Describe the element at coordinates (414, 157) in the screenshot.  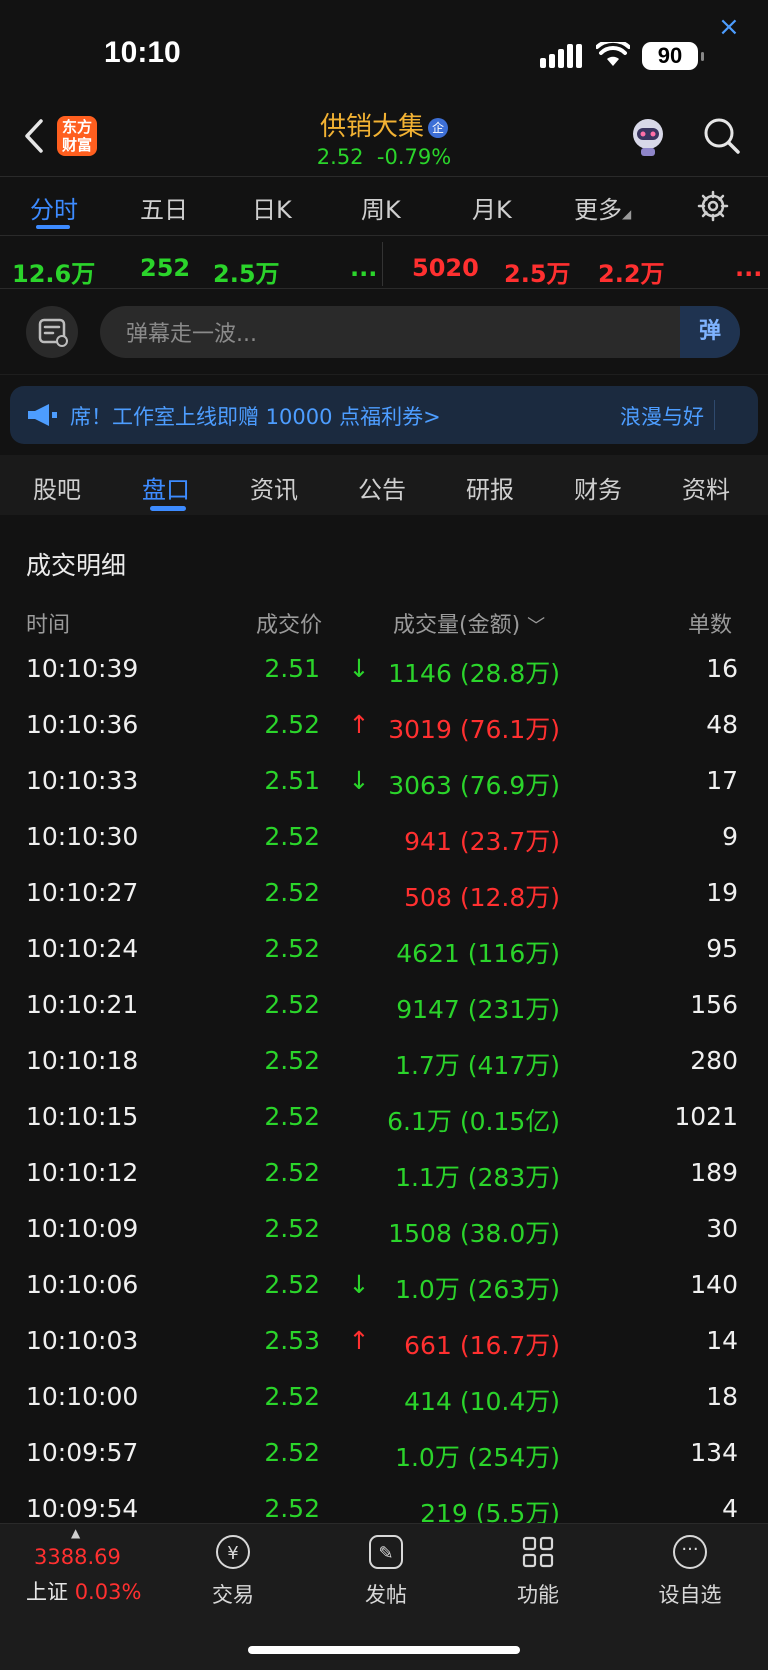
I see `stock-change: -0.79%` at that location.